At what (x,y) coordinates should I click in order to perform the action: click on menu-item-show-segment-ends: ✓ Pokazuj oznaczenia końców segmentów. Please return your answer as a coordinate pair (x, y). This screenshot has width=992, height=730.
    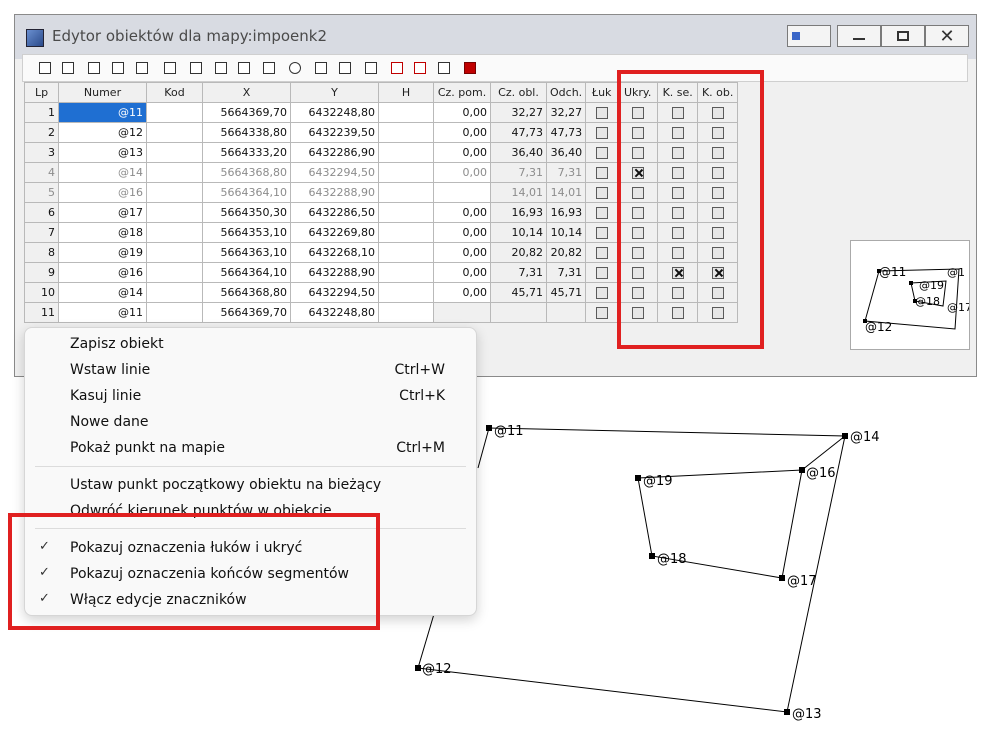
    Looking at the image, I should click on (250, 575).